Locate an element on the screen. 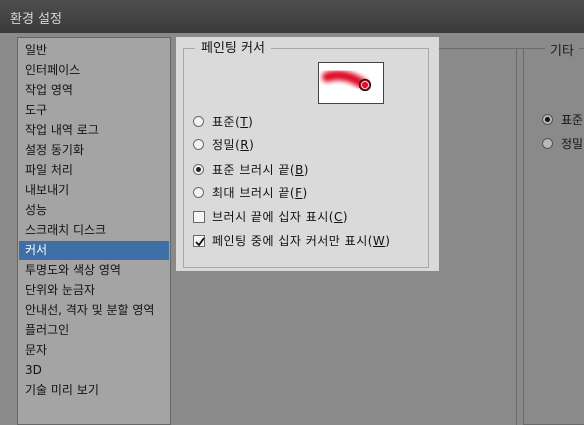  sidebar-item-tools: 도구 is located at coordinates (94, 110).